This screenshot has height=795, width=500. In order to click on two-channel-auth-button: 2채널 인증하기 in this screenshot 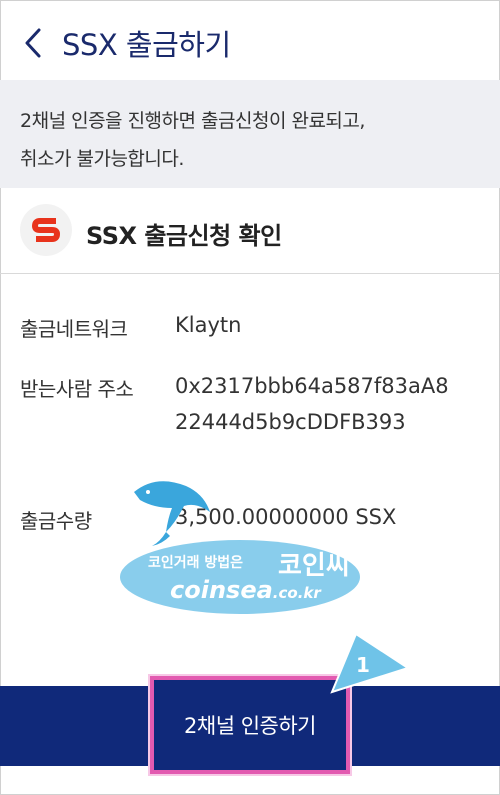, I will do `click(250, 725)`.